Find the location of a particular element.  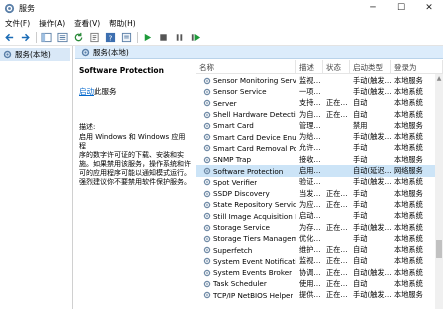

service-name-cell: Server is located at coordinates (246, 103).